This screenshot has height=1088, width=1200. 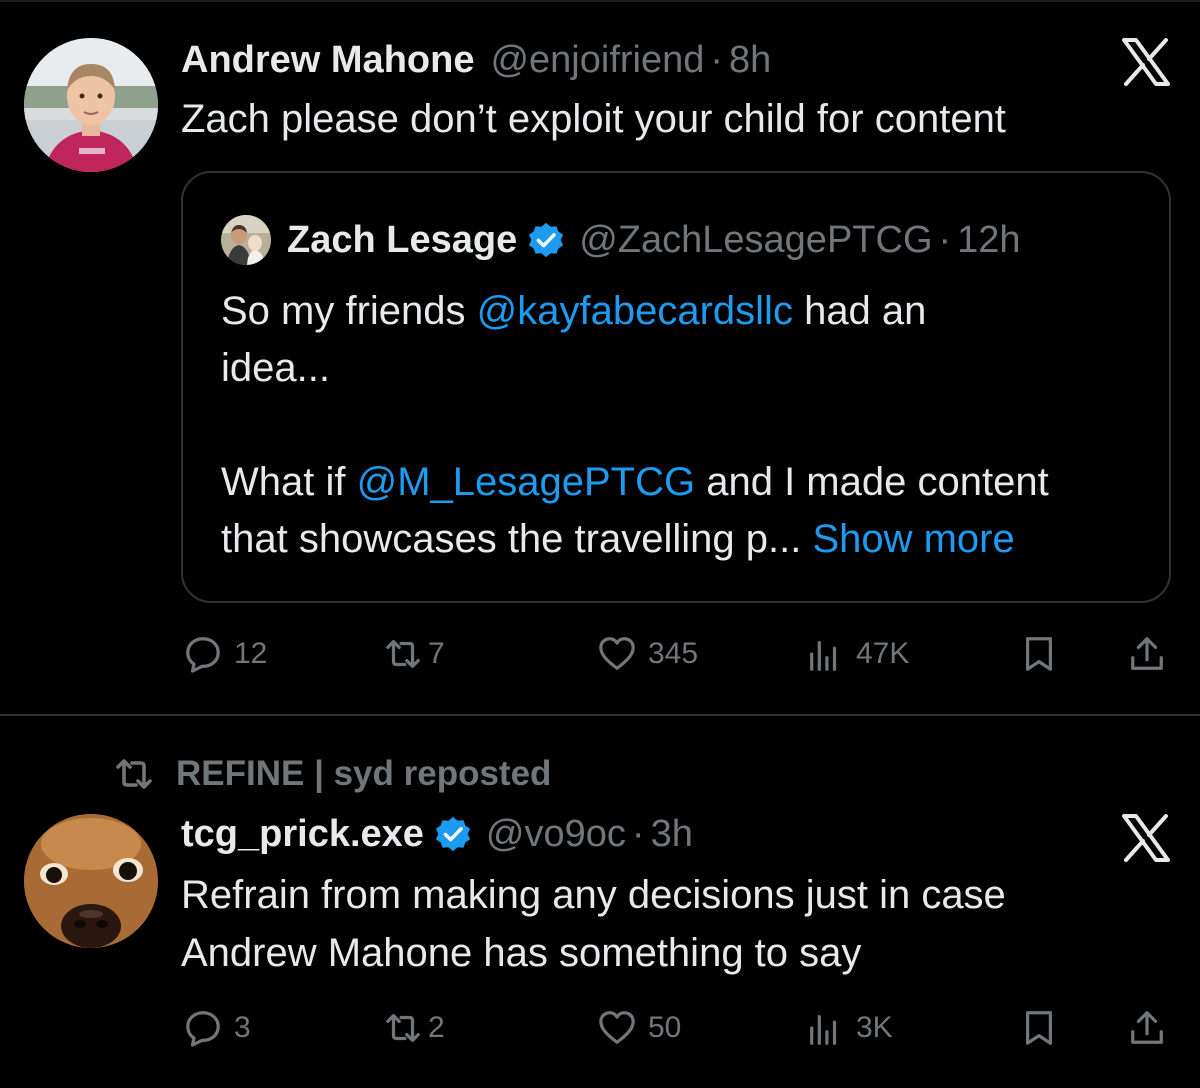 I want to click on reply-button: 12, so click(x=225, y=654).